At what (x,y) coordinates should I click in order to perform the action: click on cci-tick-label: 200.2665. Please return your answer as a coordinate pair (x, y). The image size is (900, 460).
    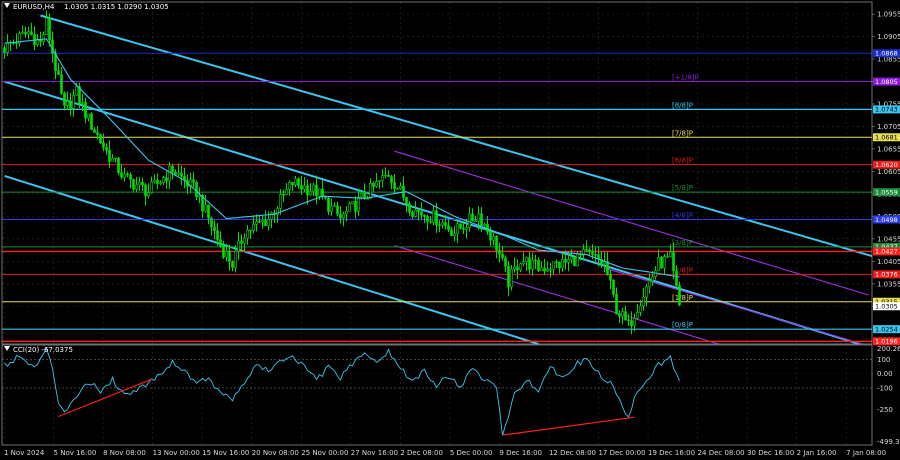
    Looking at the image, I should click on (888, 349).